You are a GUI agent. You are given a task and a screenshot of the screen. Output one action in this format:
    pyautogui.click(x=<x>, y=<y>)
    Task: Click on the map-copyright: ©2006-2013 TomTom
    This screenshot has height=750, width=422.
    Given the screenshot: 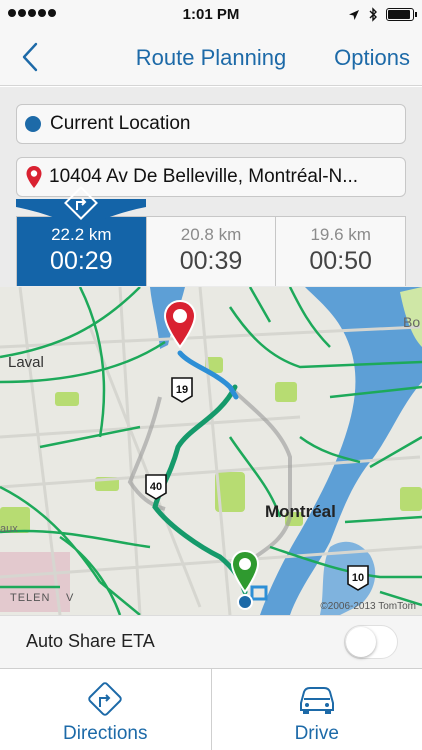 What is the action you would take?
    pyautogui.click(x=368, y=606)
    